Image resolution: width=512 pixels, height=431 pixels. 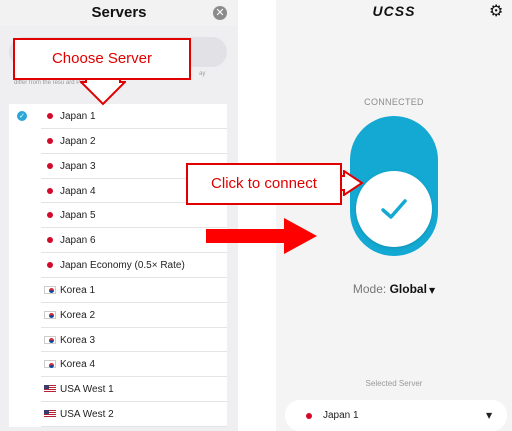 I want to click on hint-line-1: ay, so click(x=202, y=74).